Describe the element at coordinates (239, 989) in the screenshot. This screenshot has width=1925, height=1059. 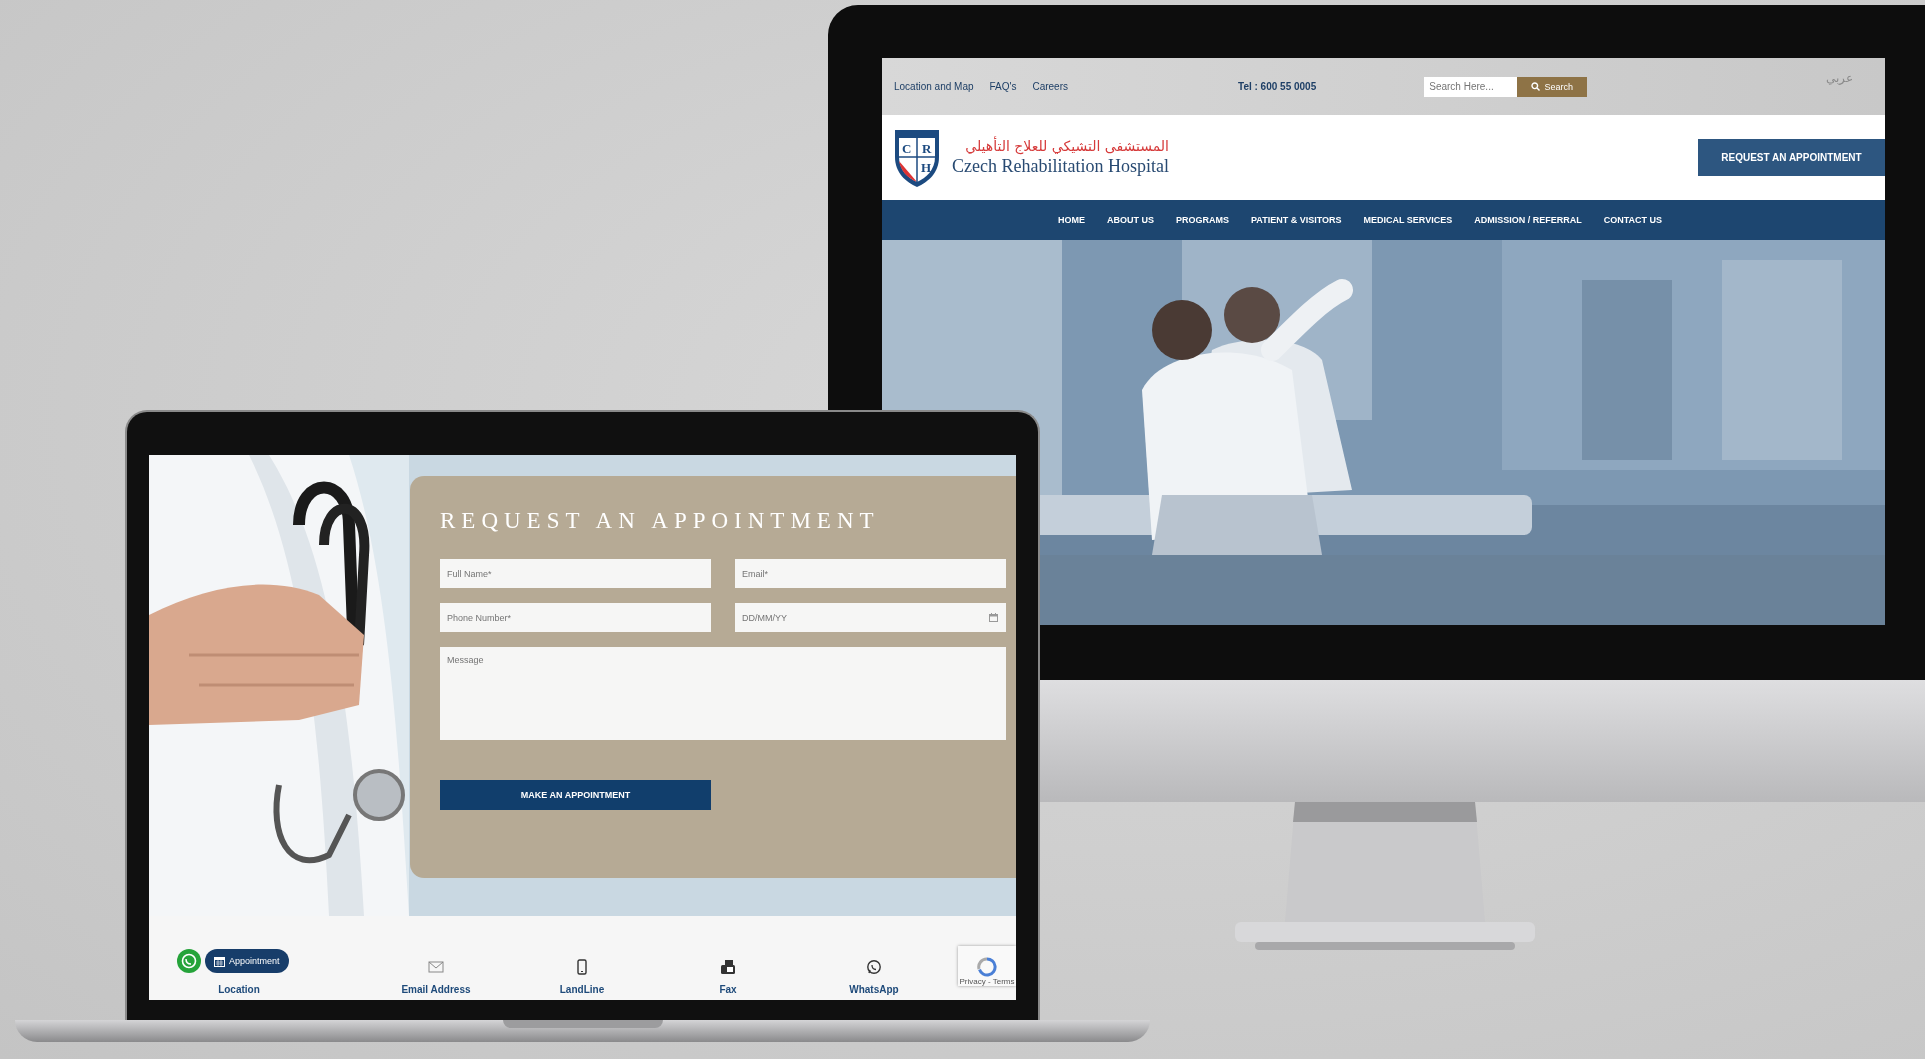
I see `contact-label: Location` at that location.